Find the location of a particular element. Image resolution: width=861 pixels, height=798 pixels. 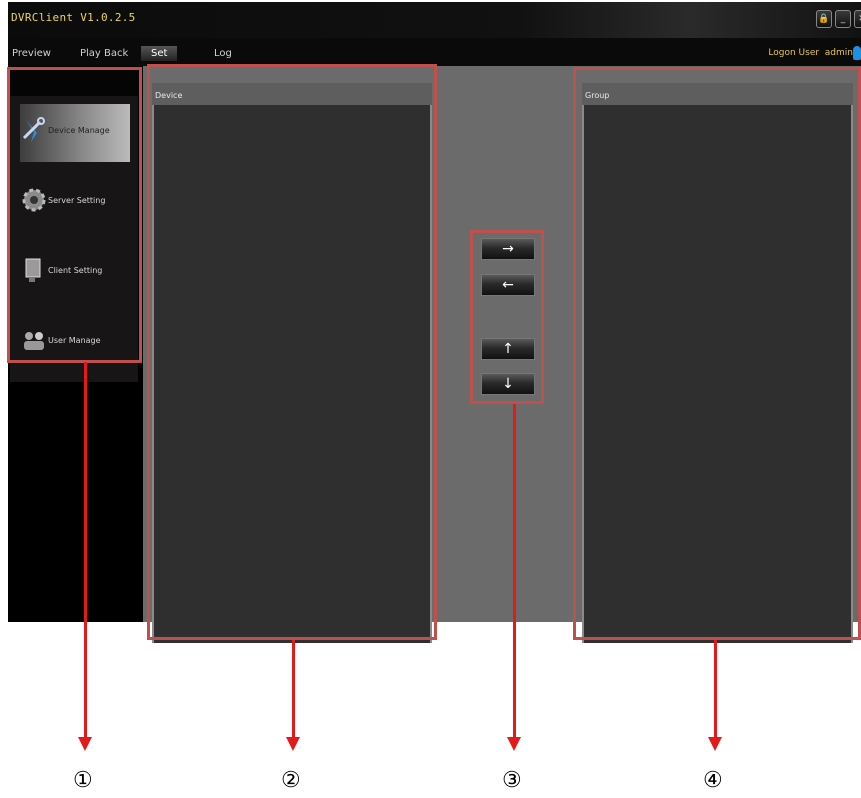

user-name: admin is located at coordinates (838, 53).